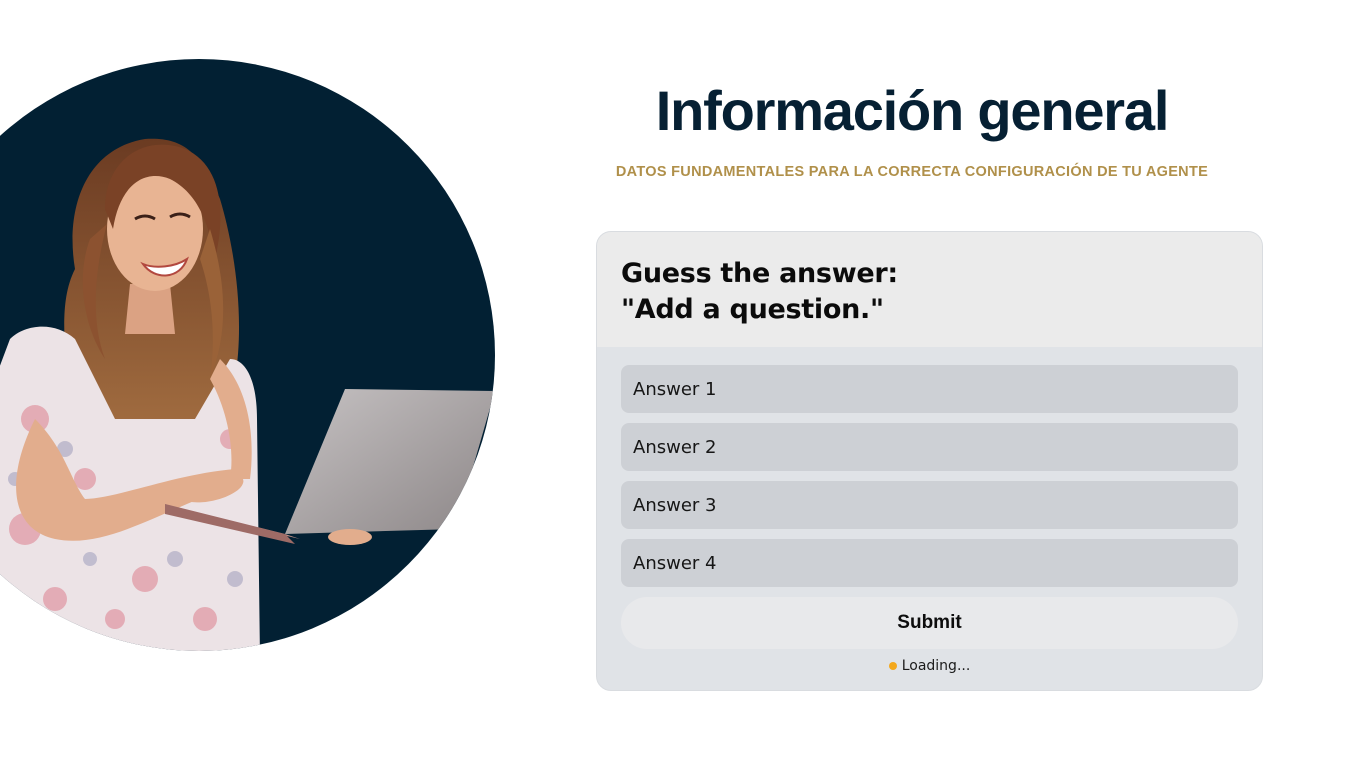 The width and height of the screenshot is (1366, 768). Describe the element at coordinates (752, 309) in the screenshot. I see `quiz-question: "Add a question."` at that location.